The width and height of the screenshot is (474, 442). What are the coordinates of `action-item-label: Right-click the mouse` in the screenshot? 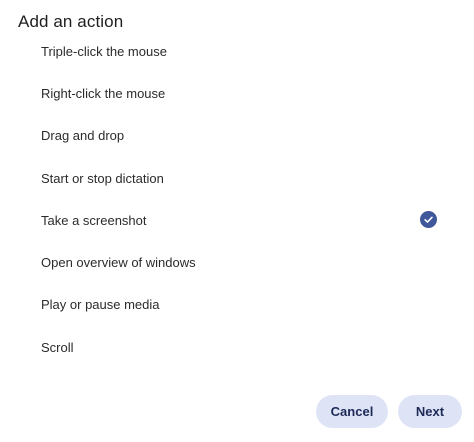 It's located at (103, 93).